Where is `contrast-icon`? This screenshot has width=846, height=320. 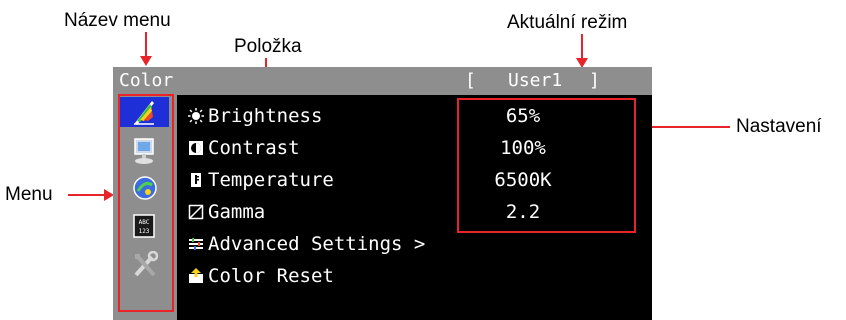
contrast-icon is located at coordinates (196, 148).